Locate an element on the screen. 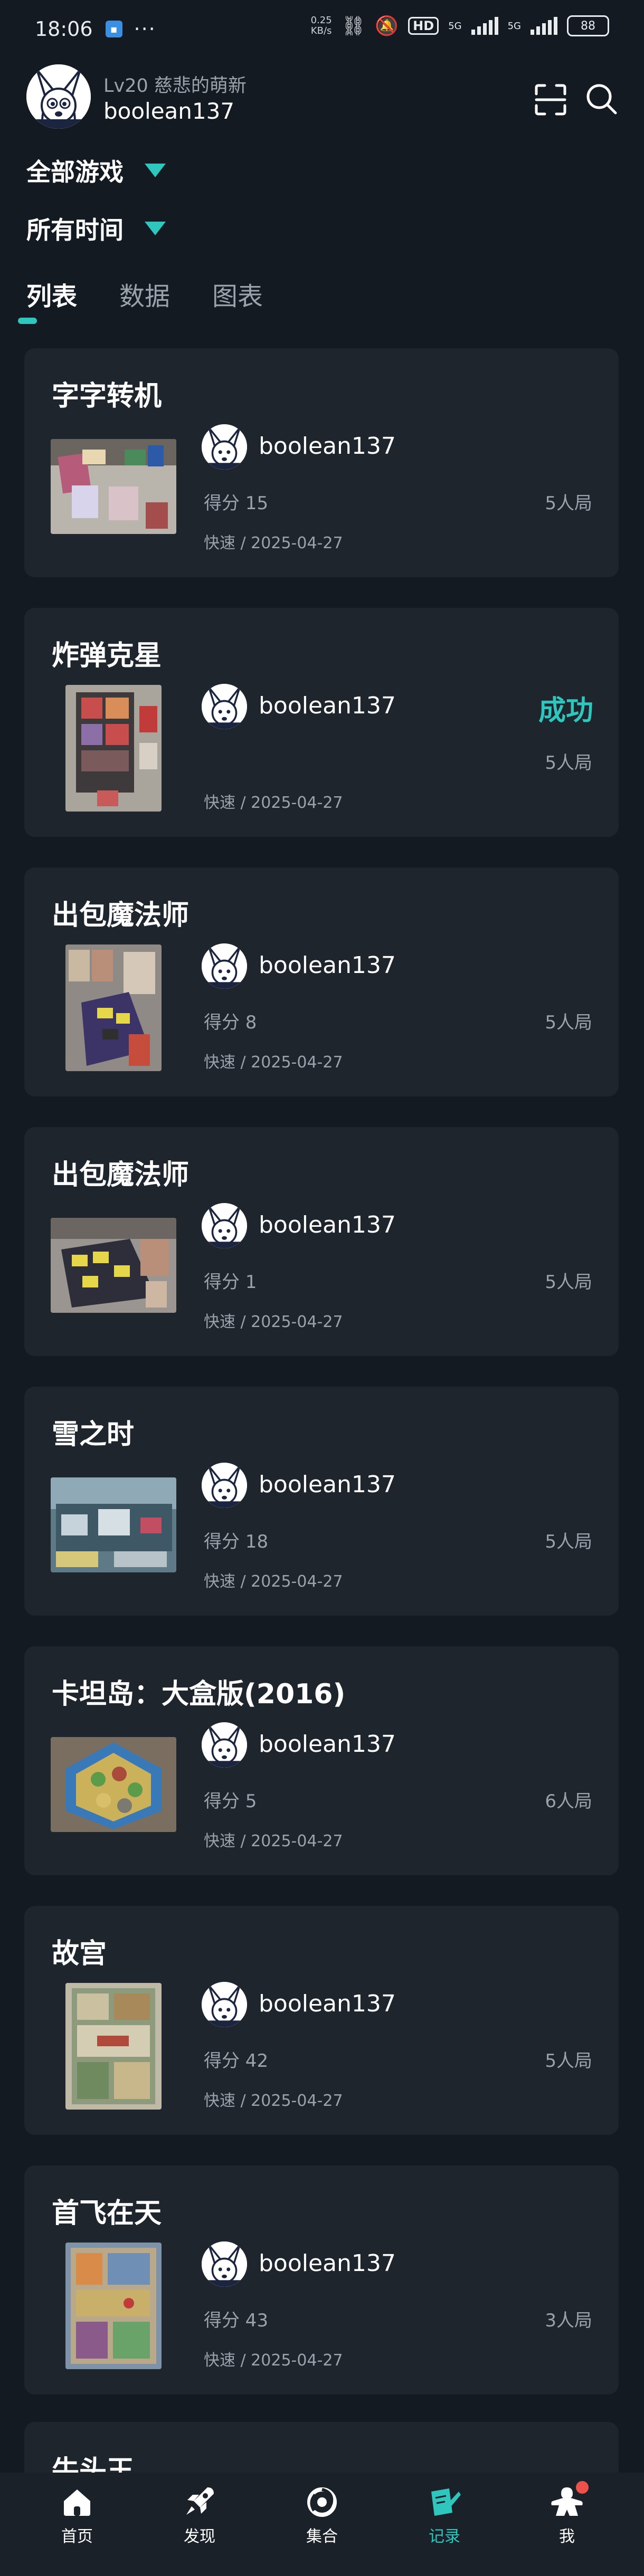 The image size is (644, 2576). battery-icon: 88 is located at coordinates (588, 25).